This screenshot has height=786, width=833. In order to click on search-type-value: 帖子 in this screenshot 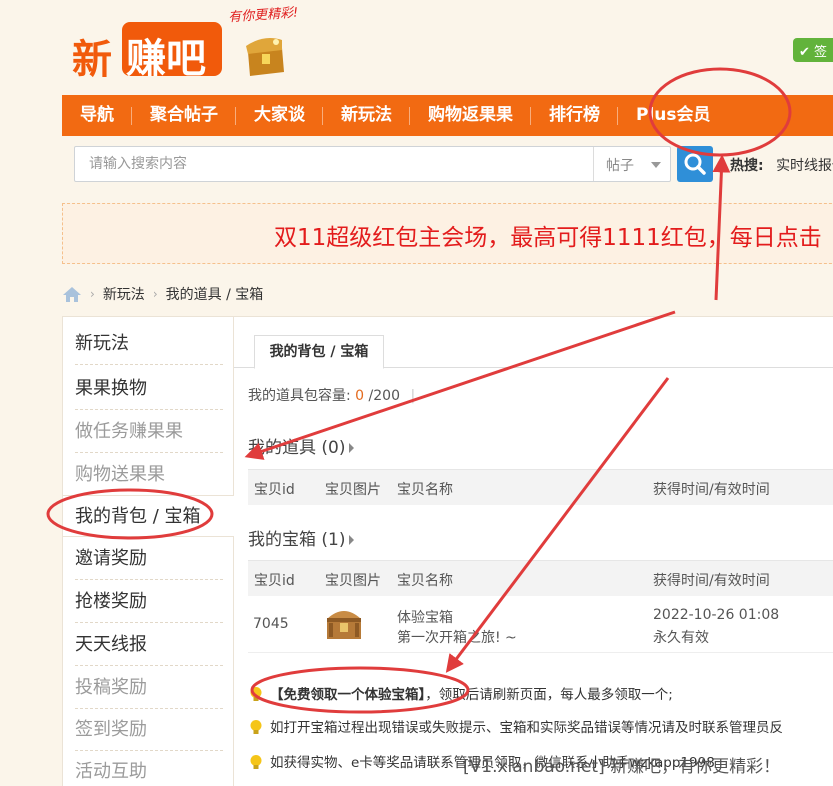, I will do `click(620, 166)`.